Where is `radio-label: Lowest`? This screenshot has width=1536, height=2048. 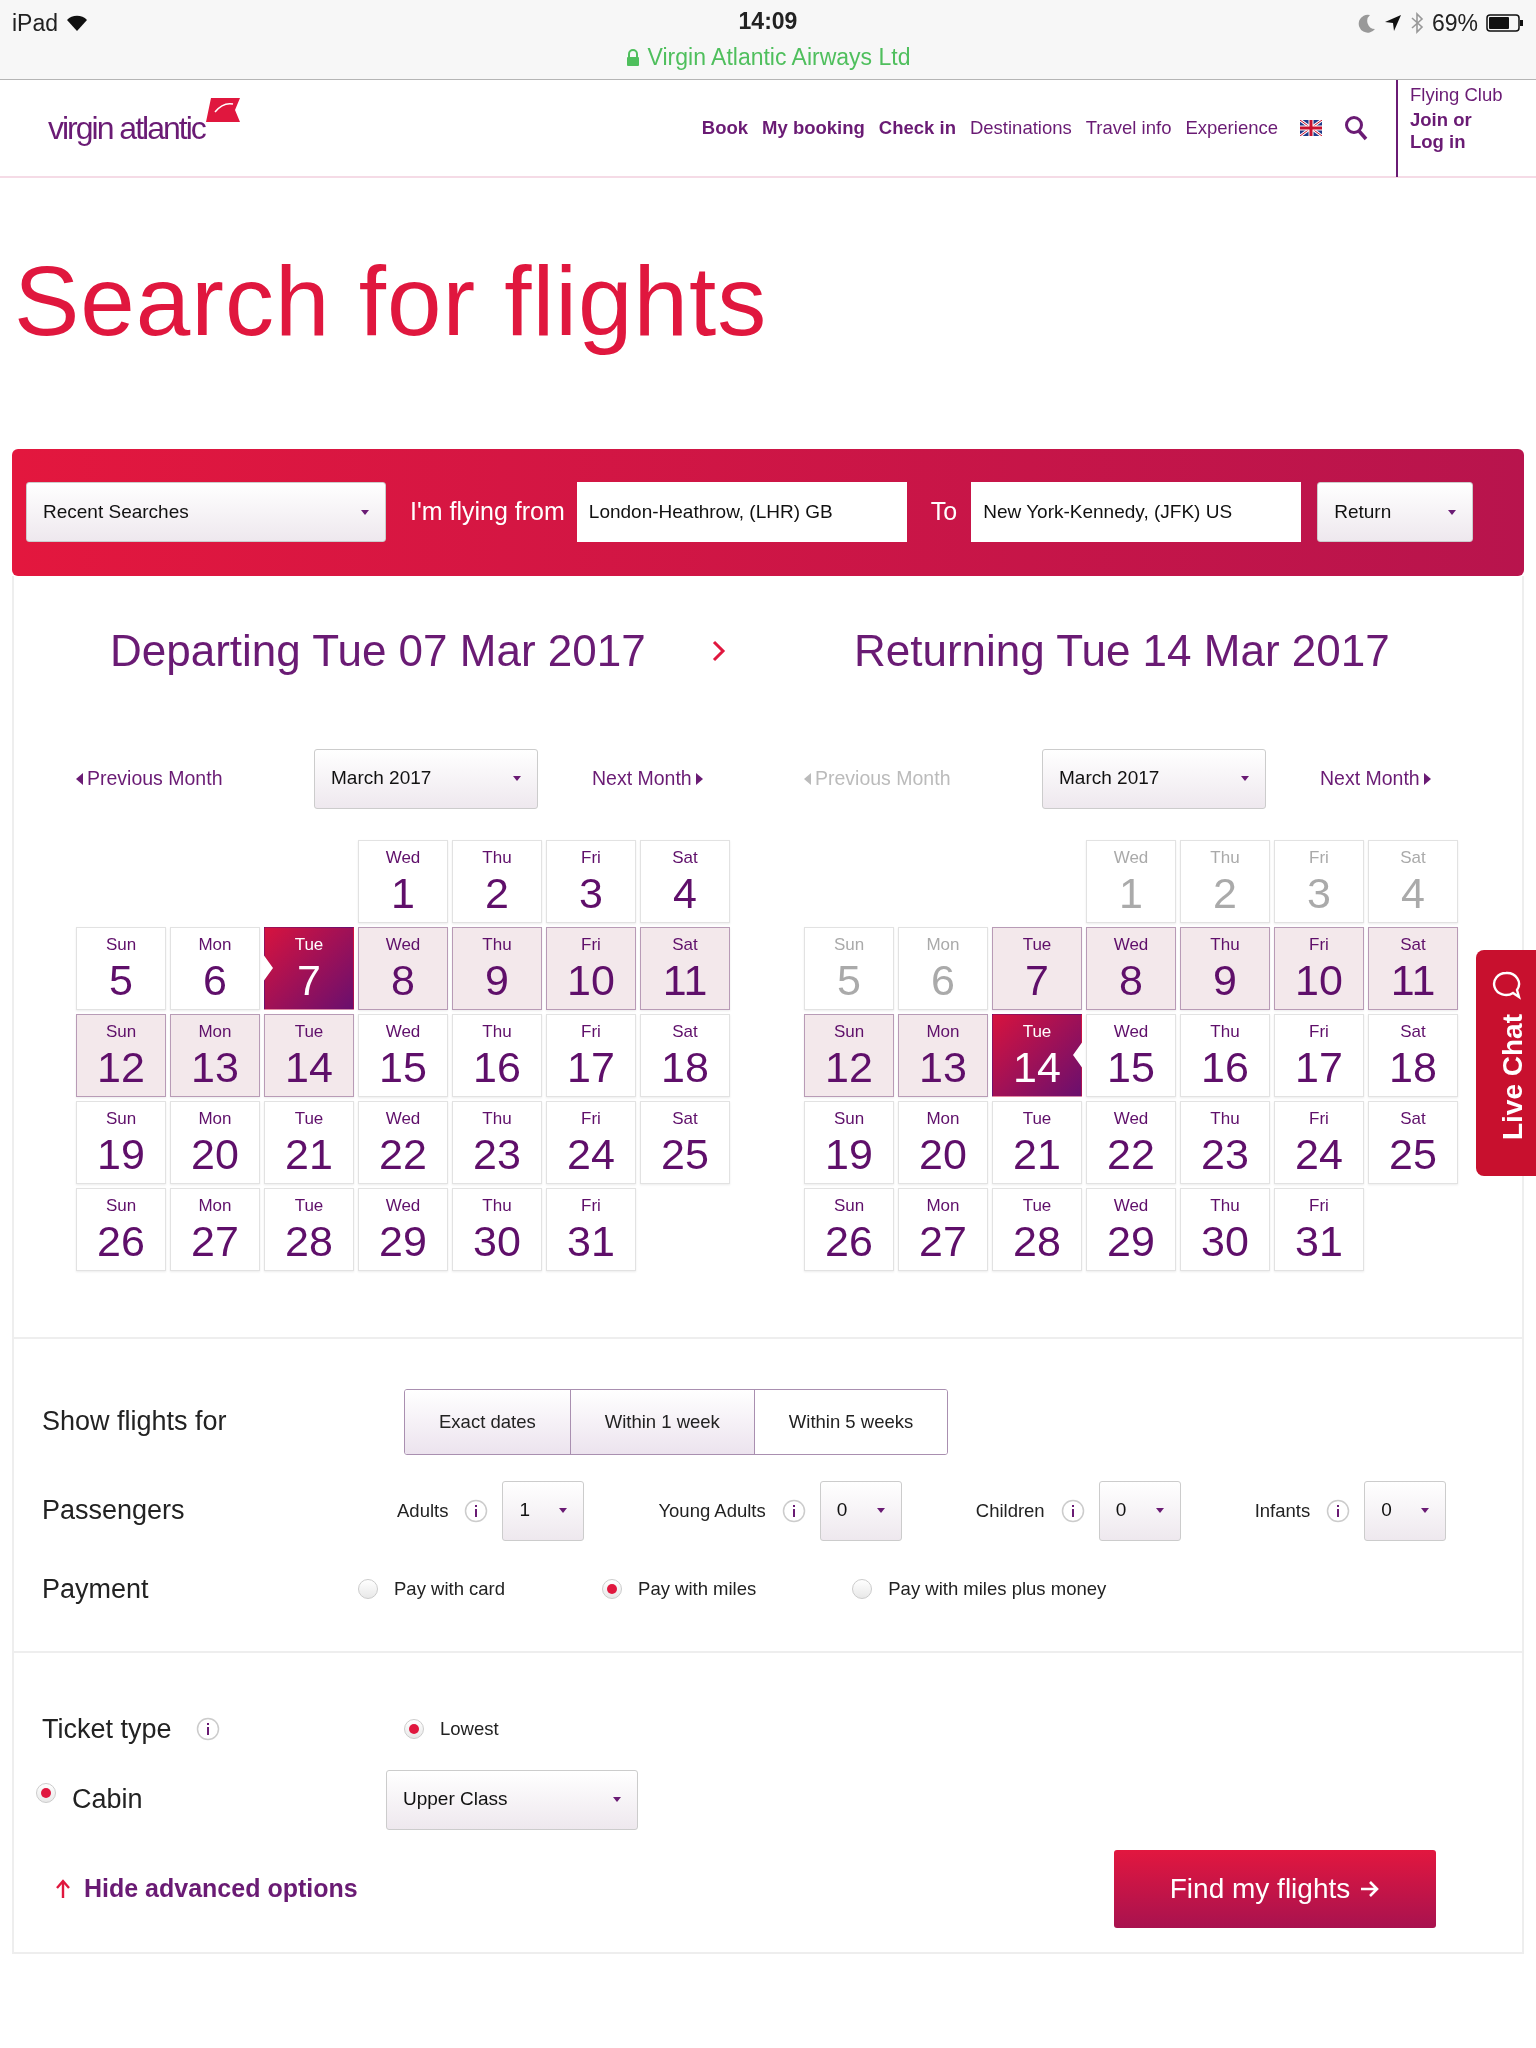
radio-label: Lowest is located at coordinates (469, 1729).